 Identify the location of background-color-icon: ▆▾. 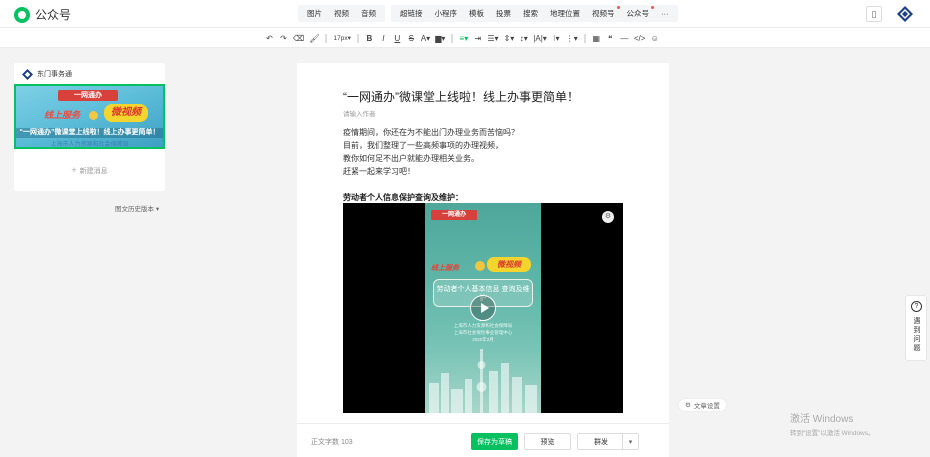
(440, 38).